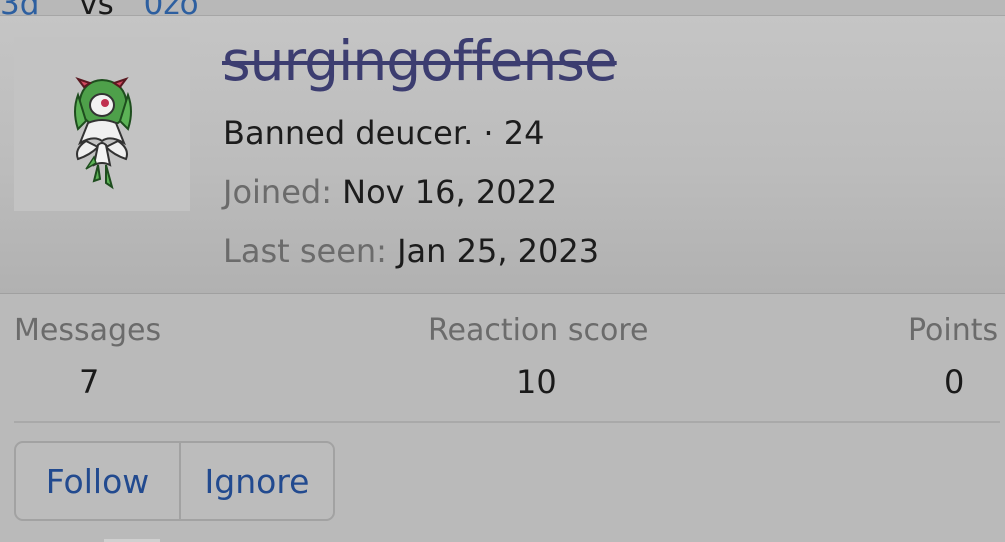 This screenshot has height=542, width=1005. Describe the element at coordinates (257, 481) in the screenshot. I see `ignore-button: Ignore` at that location.